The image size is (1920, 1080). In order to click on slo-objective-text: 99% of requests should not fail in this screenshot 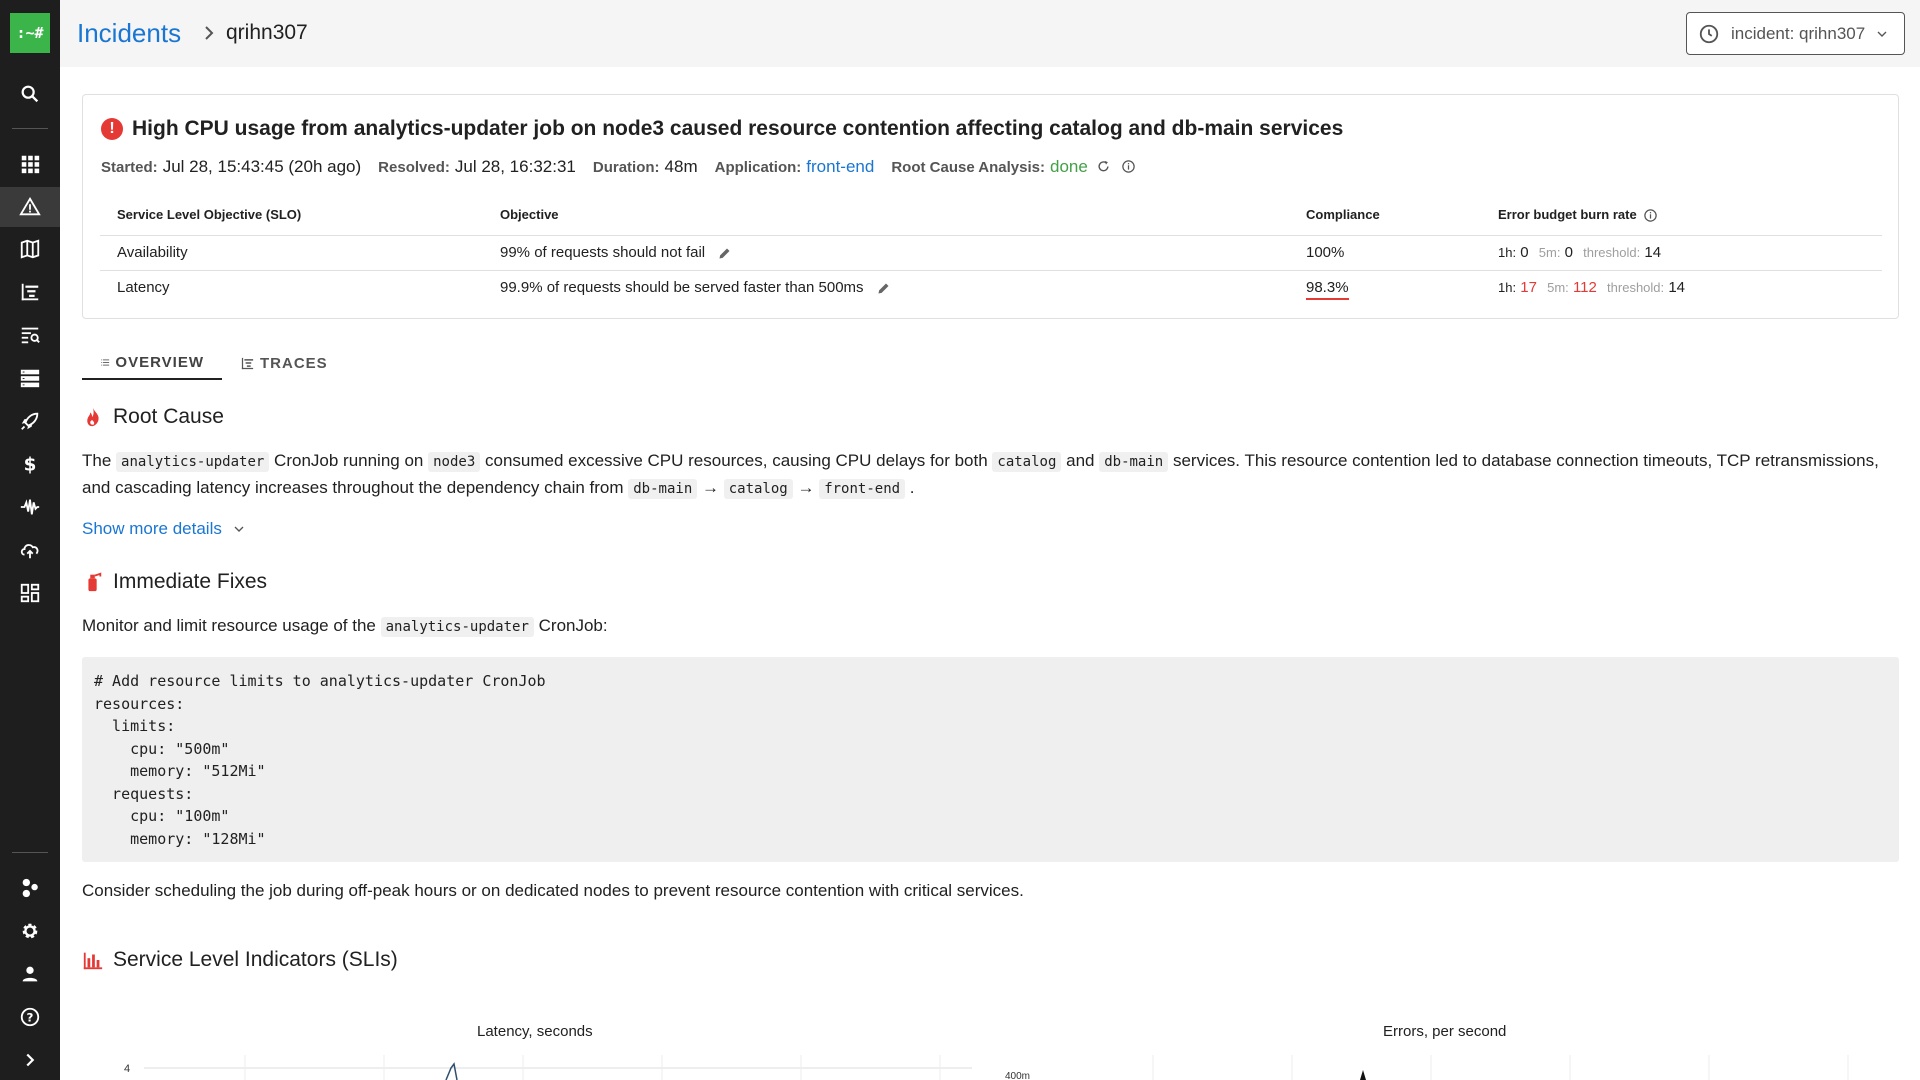, I will do `click(603, 252)`.